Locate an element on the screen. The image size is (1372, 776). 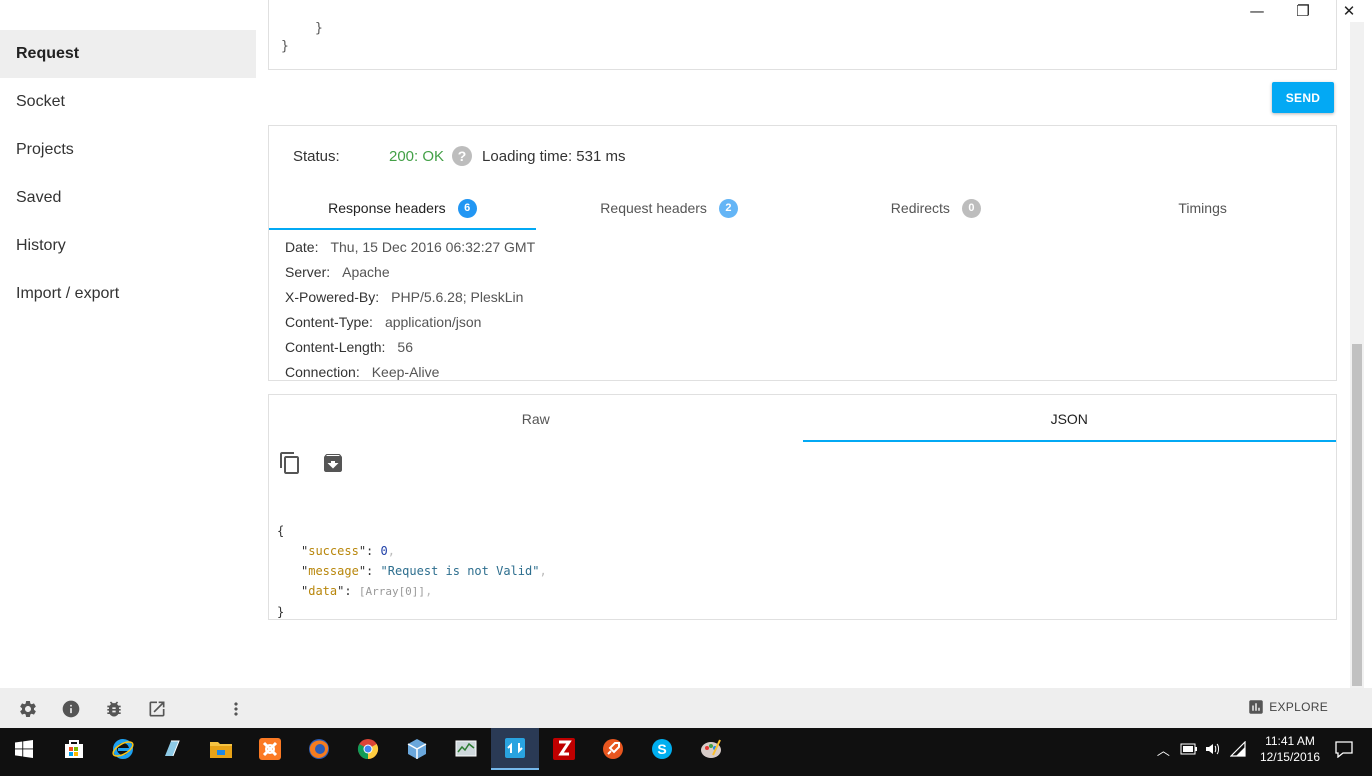
chevron-up-icon: ︿ is located at coordinates (1163, 749).